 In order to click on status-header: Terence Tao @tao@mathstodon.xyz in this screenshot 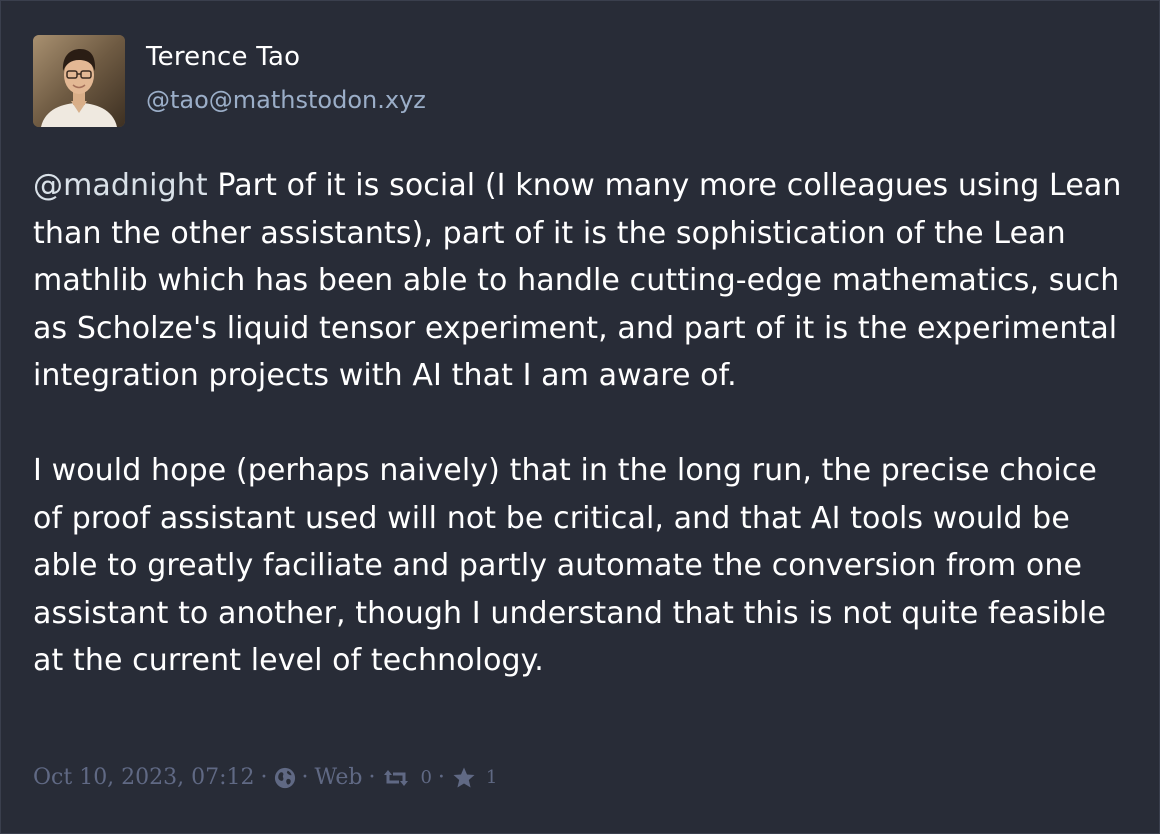, I will do `click(229, 81)`.